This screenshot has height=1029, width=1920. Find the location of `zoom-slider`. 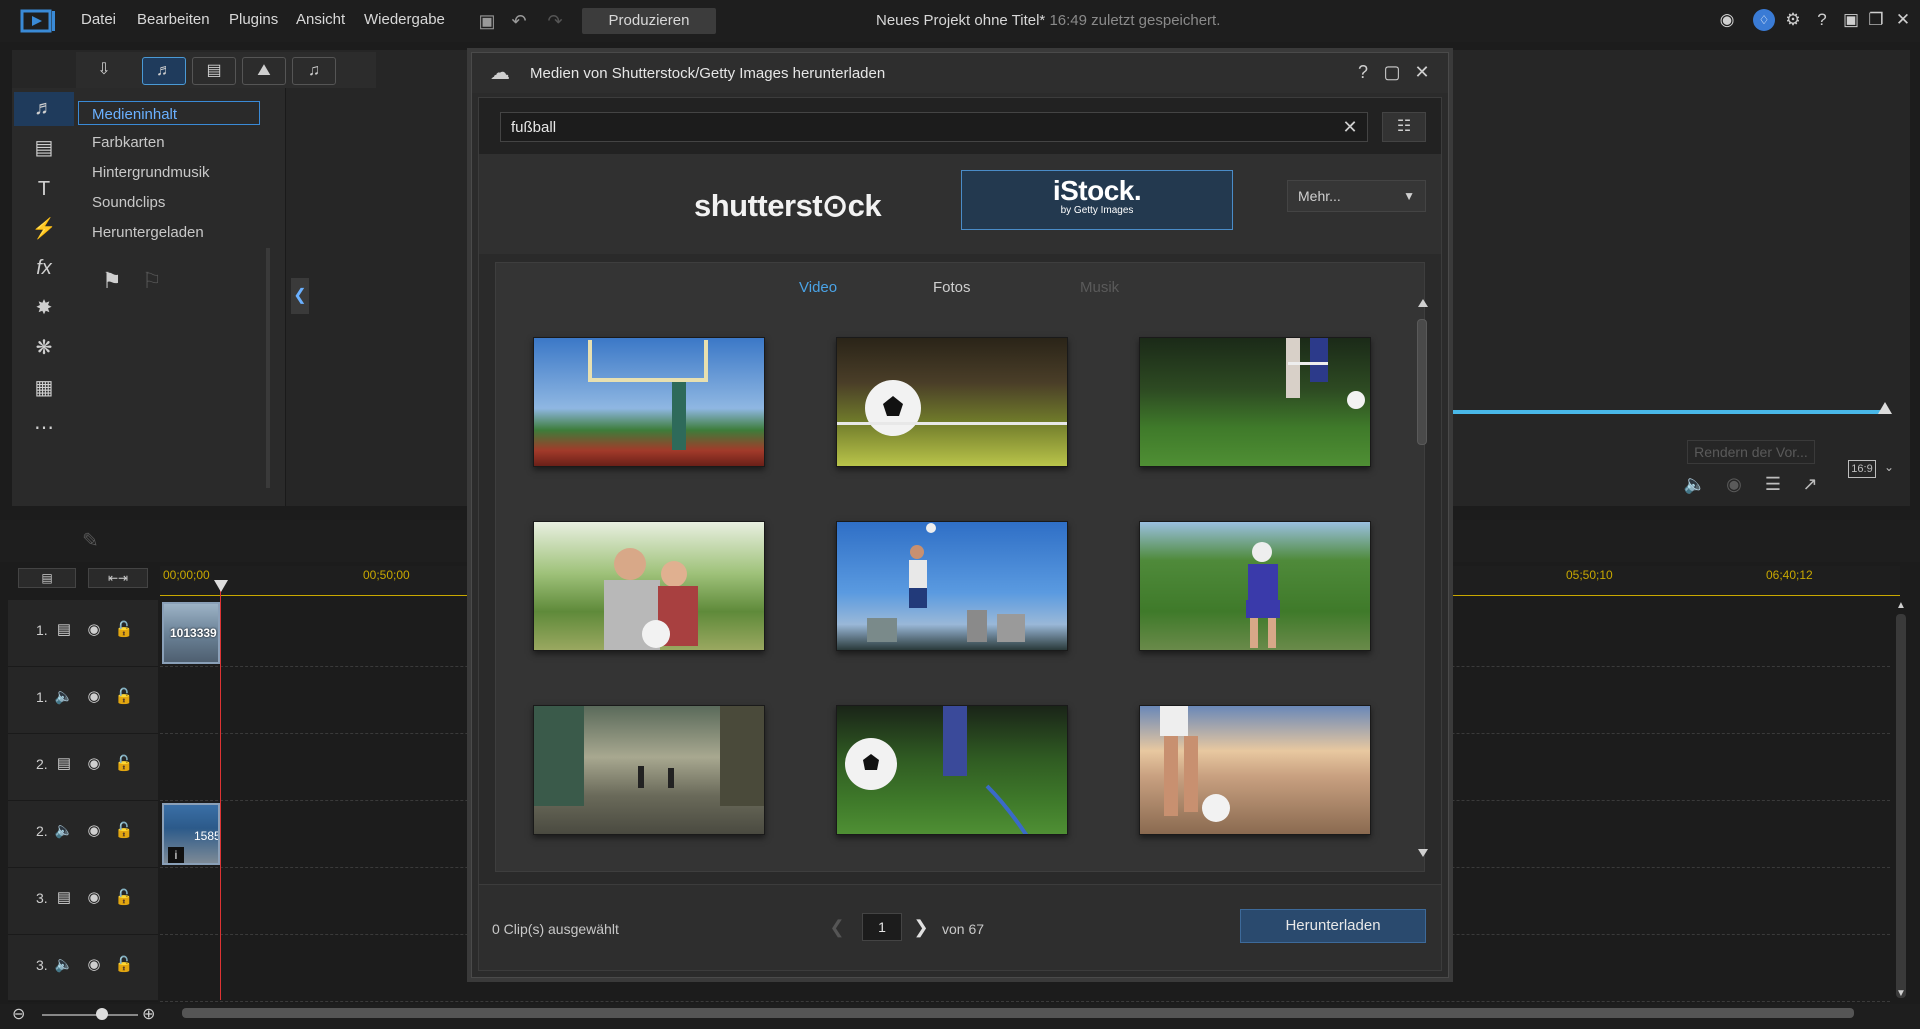

zoom-slider is located at coordinates (90, 1015).